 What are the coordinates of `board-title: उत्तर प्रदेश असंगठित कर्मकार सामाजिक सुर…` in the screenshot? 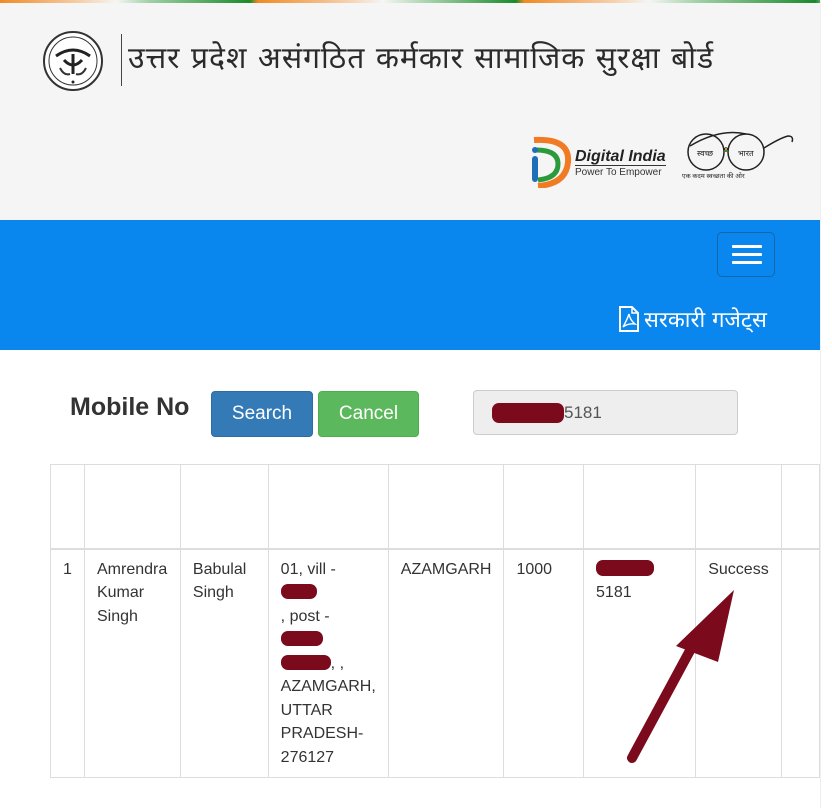 It's located at (421, 58).